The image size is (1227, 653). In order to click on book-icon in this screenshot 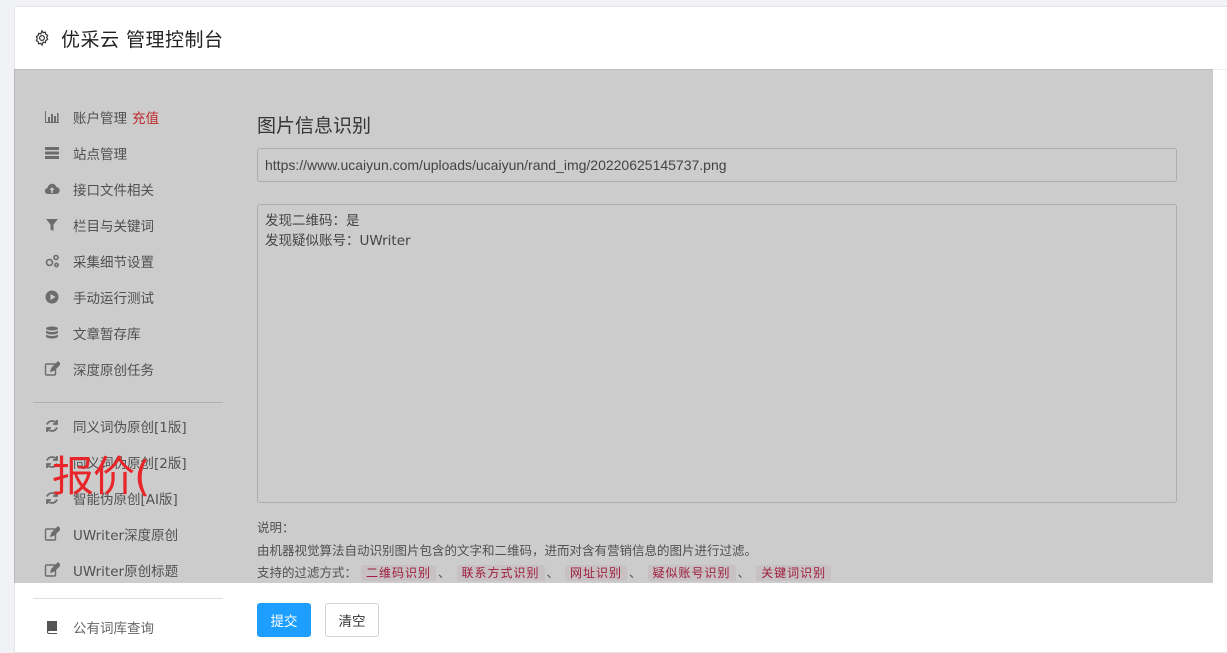, I will do `click(52, 627)`.